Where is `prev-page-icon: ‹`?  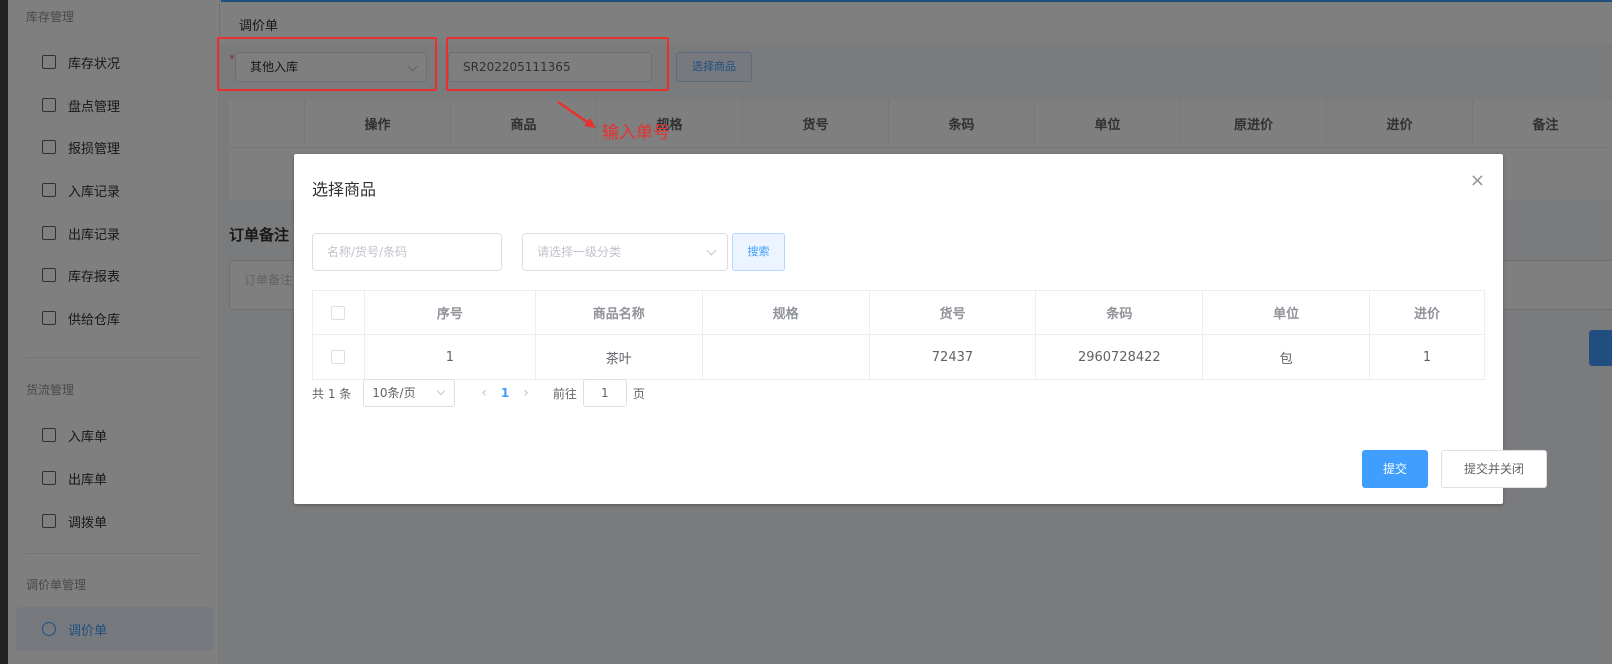
prev-page-icon: ‹ is located at coordinates (484, 393).